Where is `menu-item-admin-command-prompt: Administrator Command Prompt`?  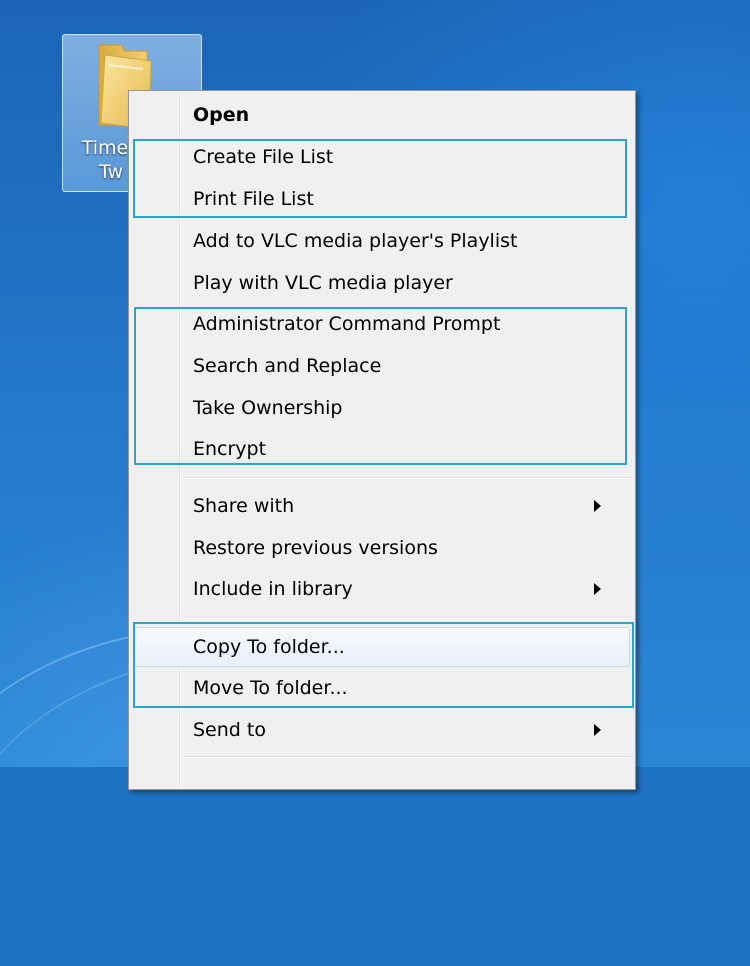
menu-item-admin-command-prompt: Administrator Command Prompt is located at coordinates (408, 324).